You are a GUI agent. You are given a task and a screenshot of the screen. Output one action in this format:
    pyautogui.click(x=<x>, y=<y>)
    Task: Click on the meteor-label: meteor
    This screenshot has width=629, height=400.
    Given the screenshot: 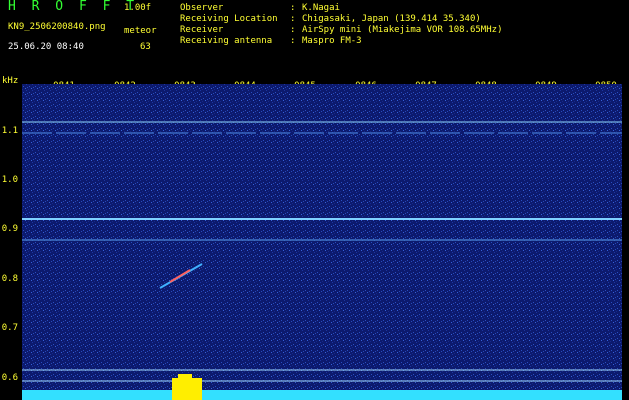 What is the action you would take?
    pyautogui.click(x=140, y=31)
    